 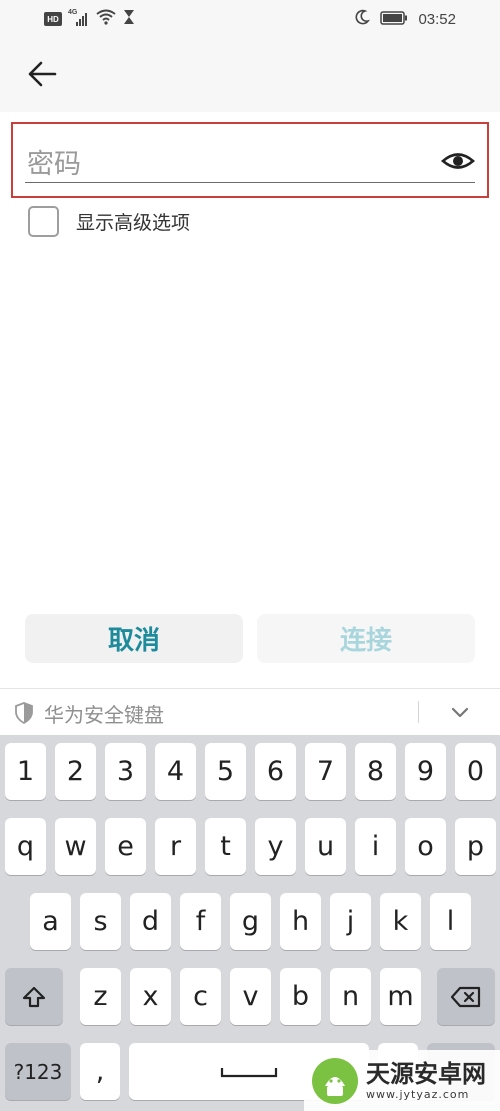 What do you see at coordinates (300, 996) in the screenshot?
I see `key-b: b` at bounding box center [300, 996].